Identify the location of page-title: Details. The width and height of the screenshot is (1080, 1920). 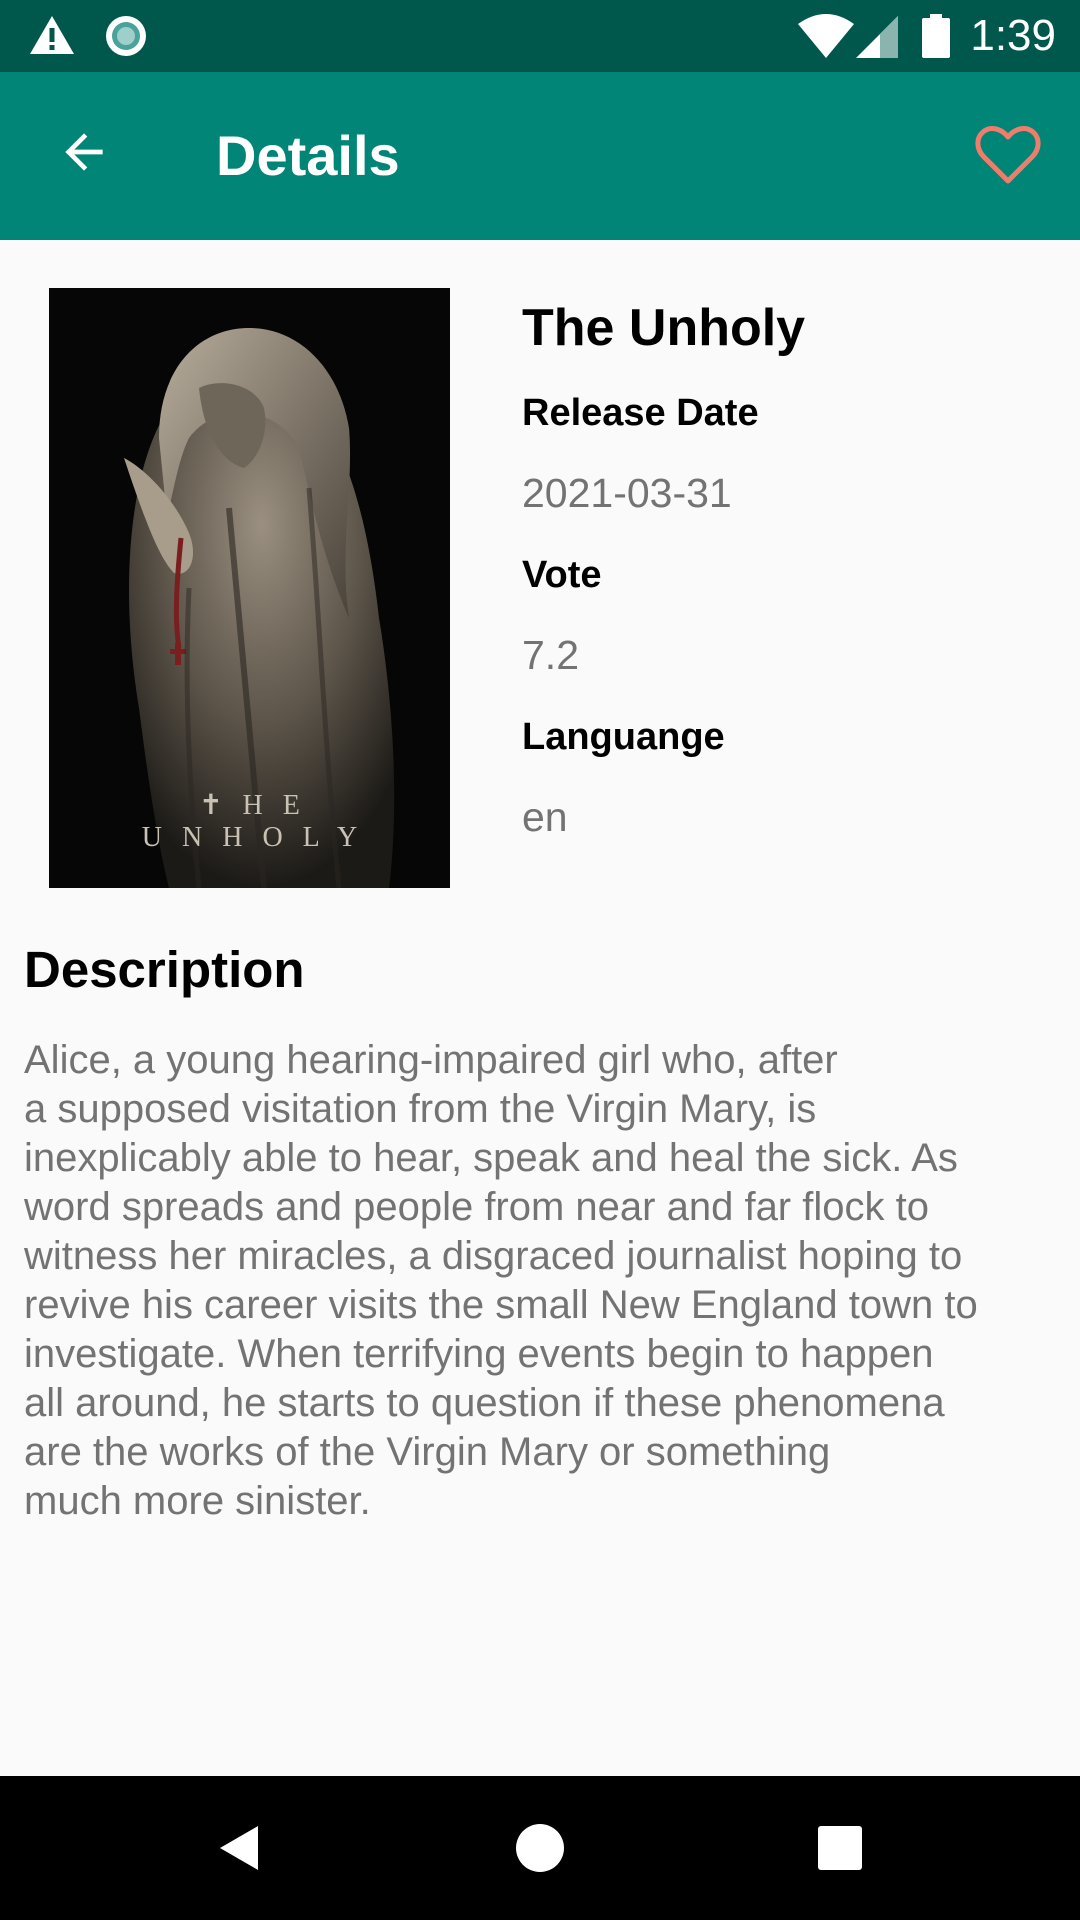
(308, 155).